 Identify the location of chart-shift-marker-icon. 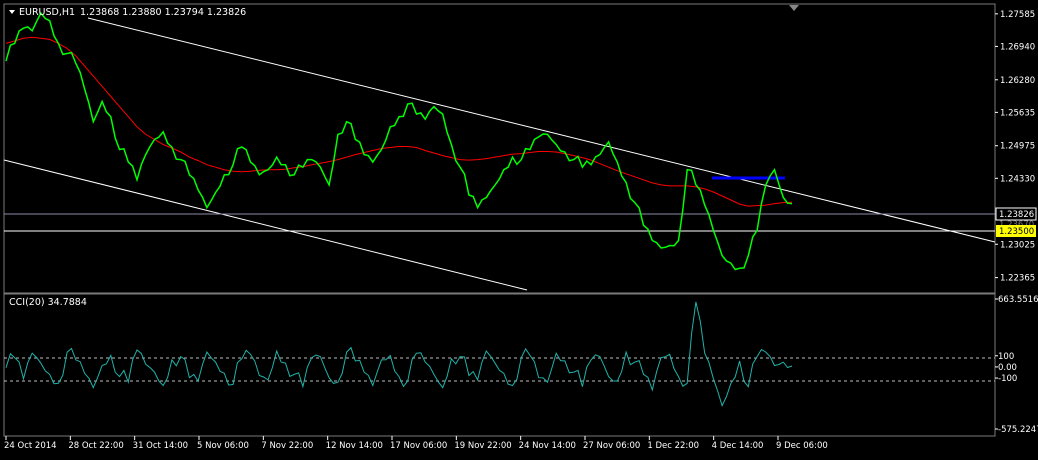
(794, 8).